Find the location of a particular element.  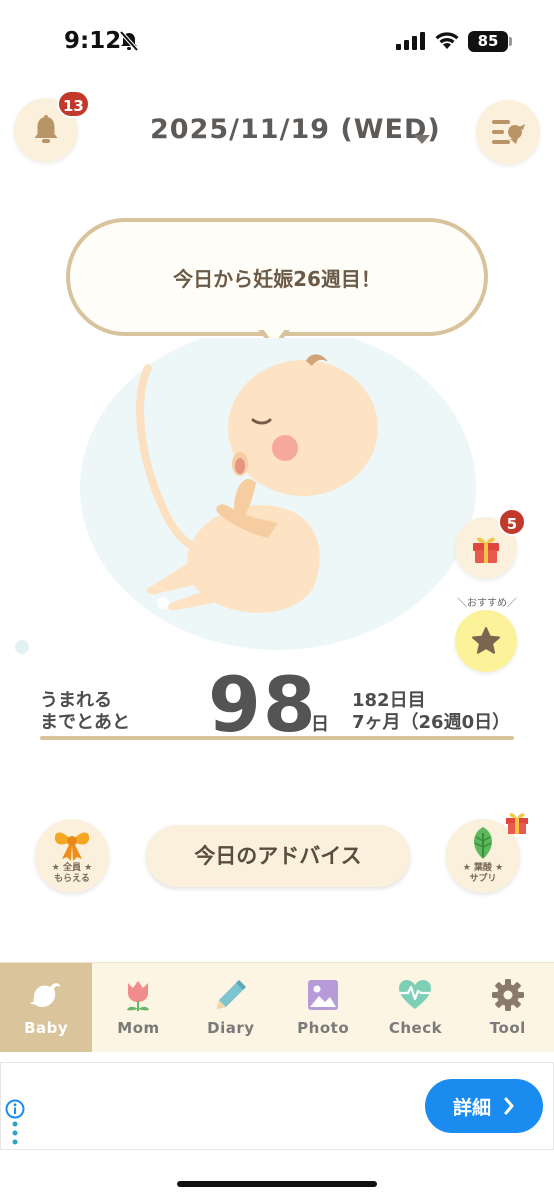

folic-caption-line2: サプリ is located at coordinates (483, 879).